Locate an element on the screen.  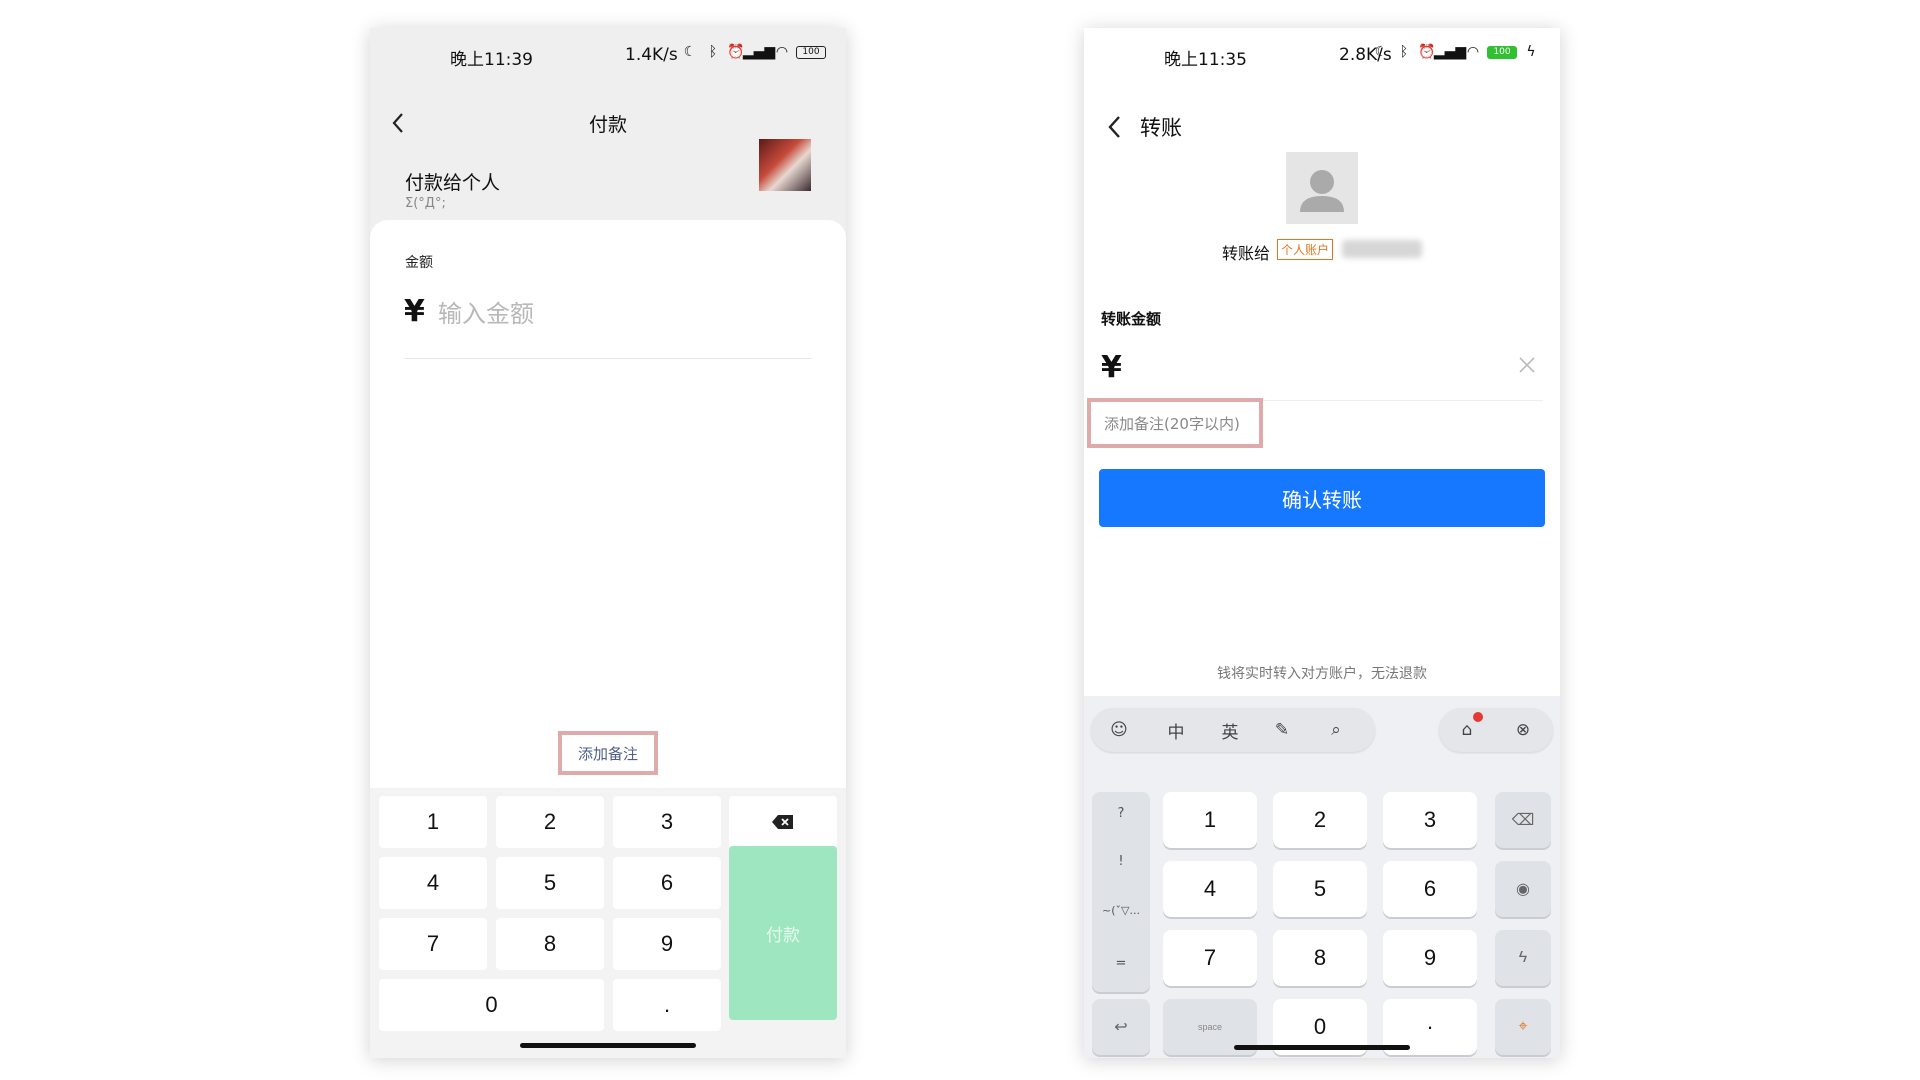
cursor-key: ⌖ is located at coordinates (1523, 1027).